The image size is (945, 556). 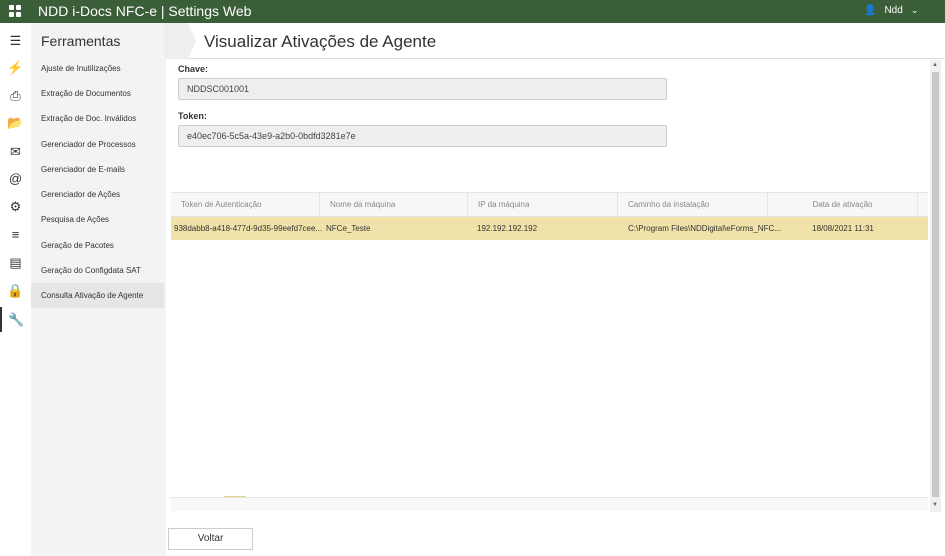 What do you see at coordinates (193, 69) in the screenshot?
I see `chave-label: Chave:` at bounding box center [193, 69].